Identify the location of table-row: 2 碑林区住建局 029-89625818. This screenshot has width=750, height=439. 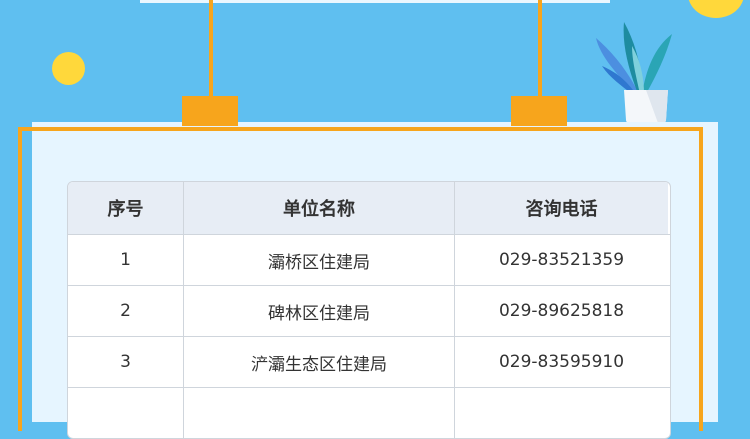
(369, 310).